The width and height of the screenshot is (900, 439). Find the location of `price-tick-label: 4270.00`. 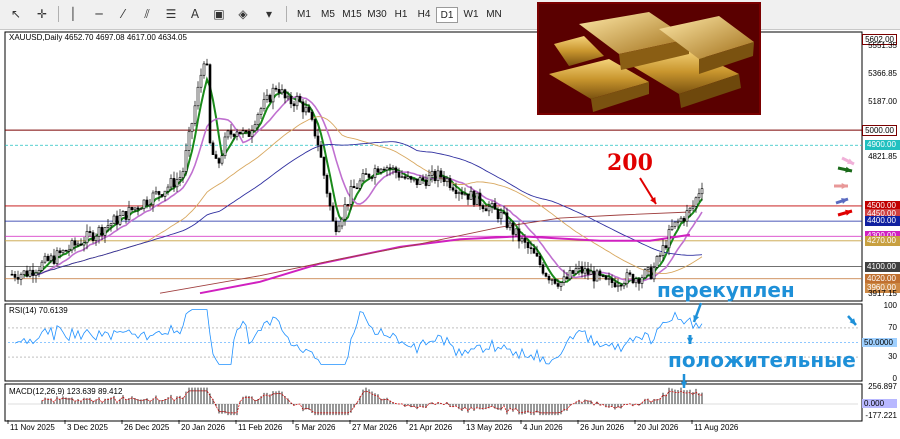

price-tick-label: 4270.00 is located at coordinates (882, 240).